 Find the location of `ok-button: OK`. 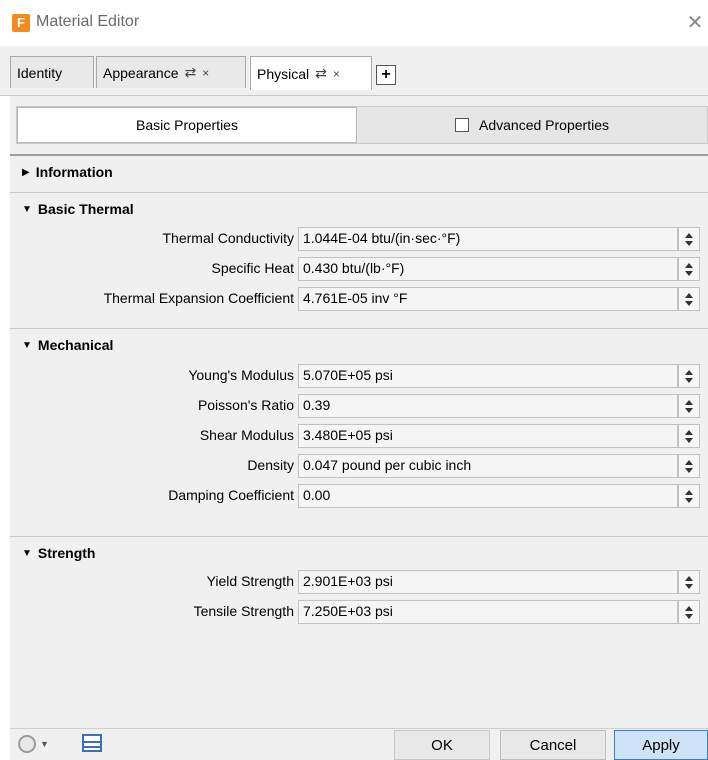

ok-button: OK is located at coordinates (442, 745).